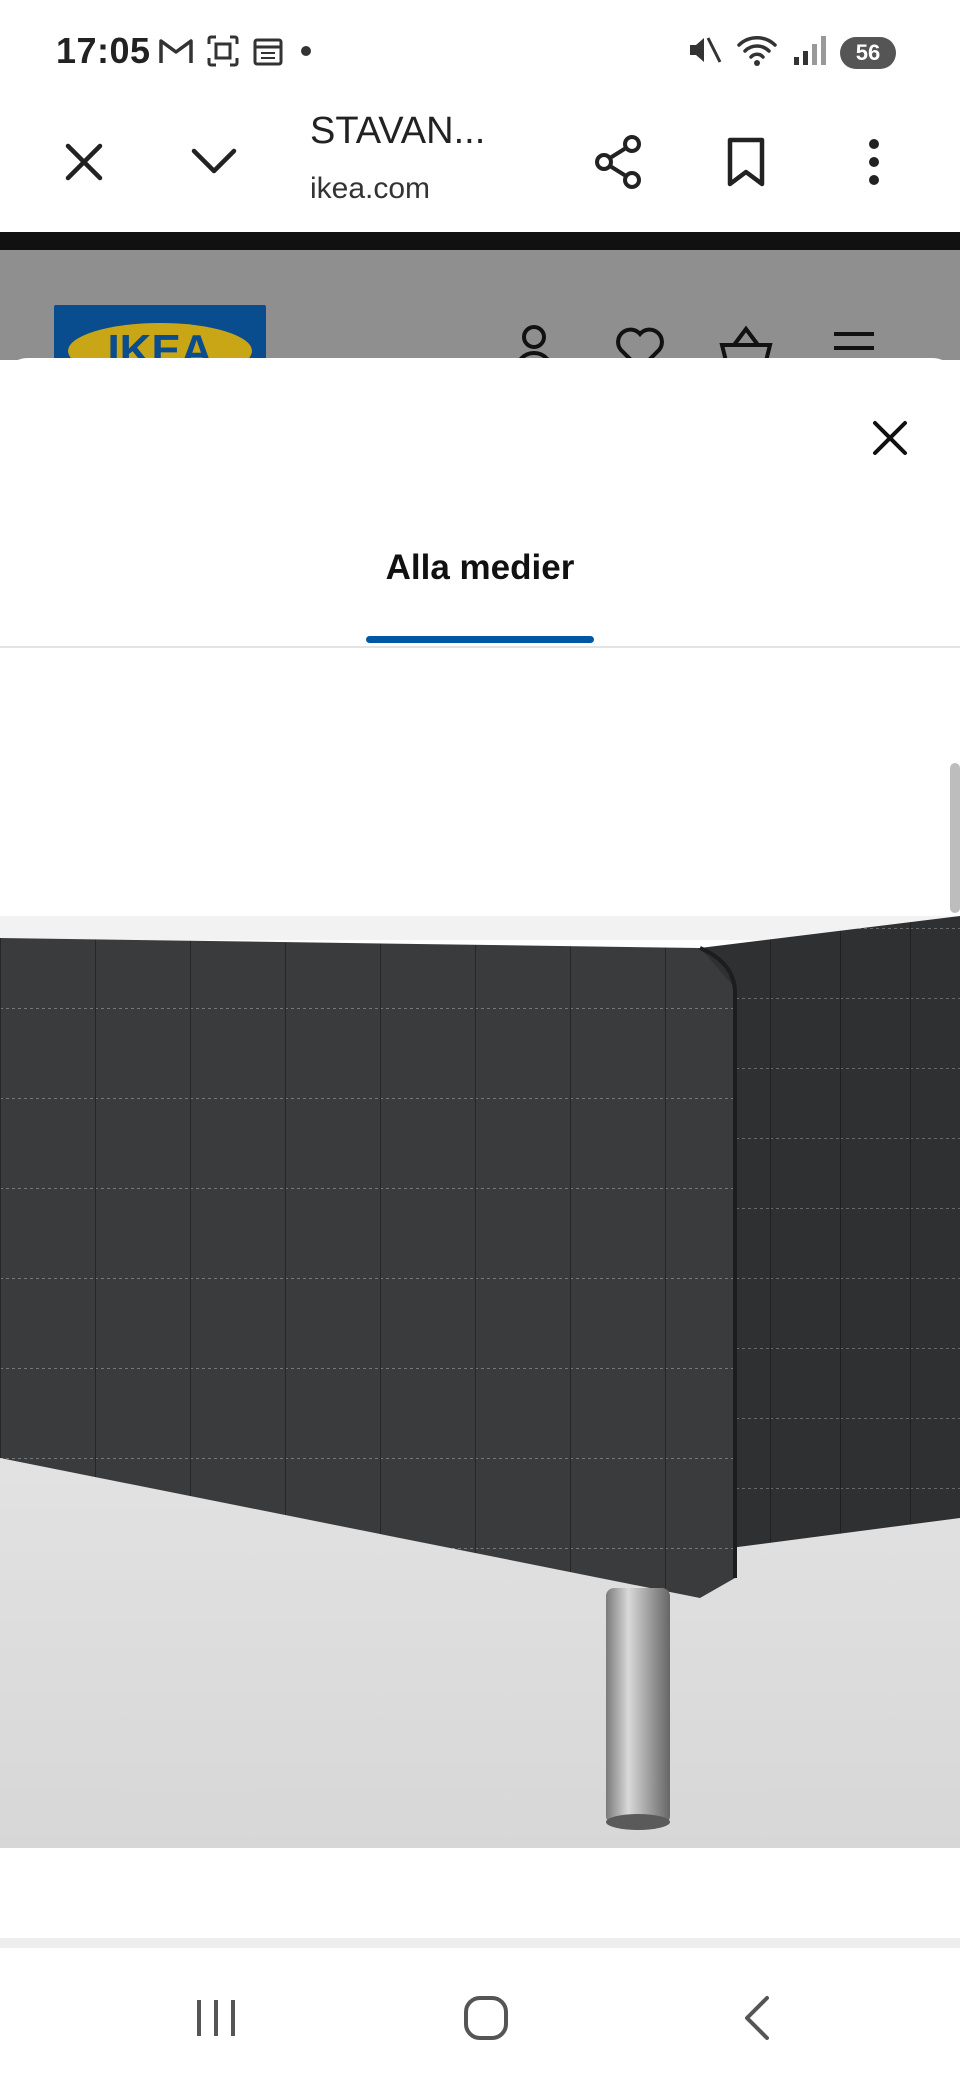  I want to click on tab-all-media-label: Alla medier, so click(480, 567).